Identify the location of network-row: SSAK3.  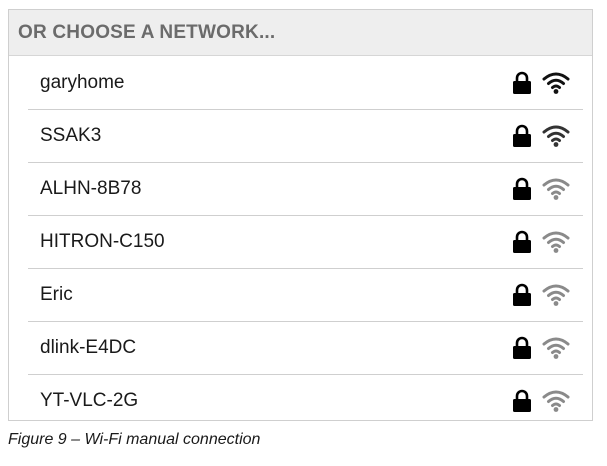
(300, 135).